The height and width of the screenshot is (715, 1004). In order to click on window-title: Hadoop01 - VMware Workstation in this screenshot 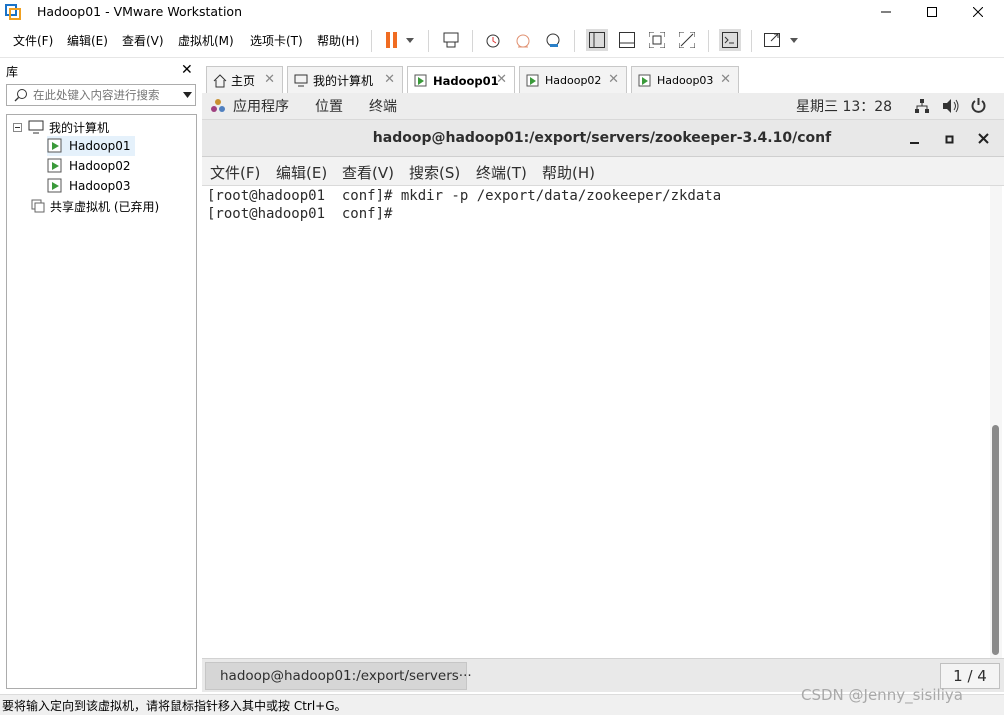, I will do `click(140, 11)`.